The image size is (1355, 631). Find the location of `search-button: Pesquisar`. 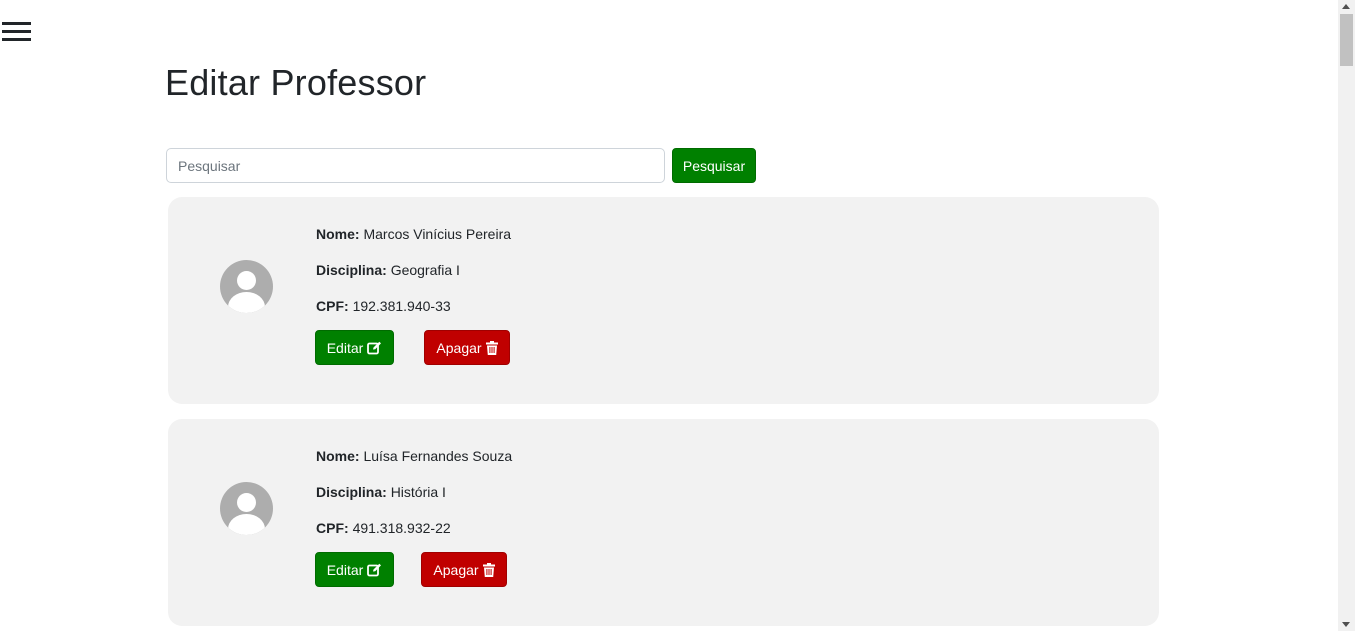

search-button: Pesquisar is located at coordinates (714, 165).